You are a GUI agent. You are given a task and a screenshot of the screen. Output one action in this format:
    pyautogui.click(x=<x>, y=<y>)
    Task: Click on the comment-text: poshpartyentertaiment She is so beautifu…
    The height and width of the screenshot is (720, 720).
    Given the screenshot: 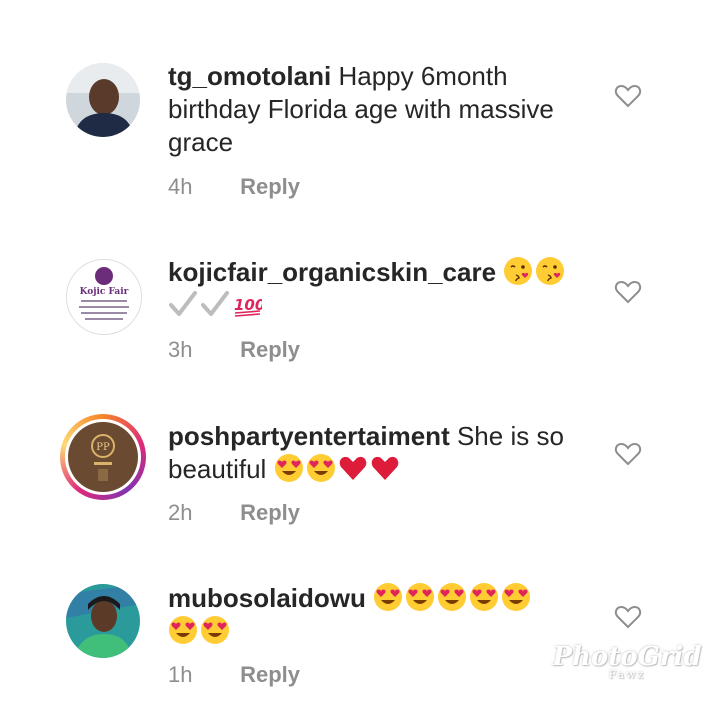 What is the action you would take?
    pyautogui.click(x=378, y=453)
    